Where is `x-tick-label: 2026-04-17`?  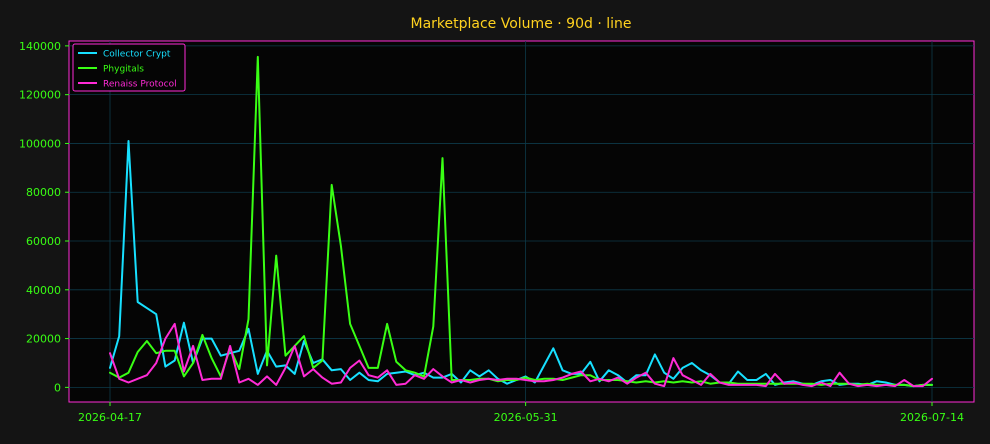 x-tick-label: 2026-04-17 is located at coordinates (110, 417).